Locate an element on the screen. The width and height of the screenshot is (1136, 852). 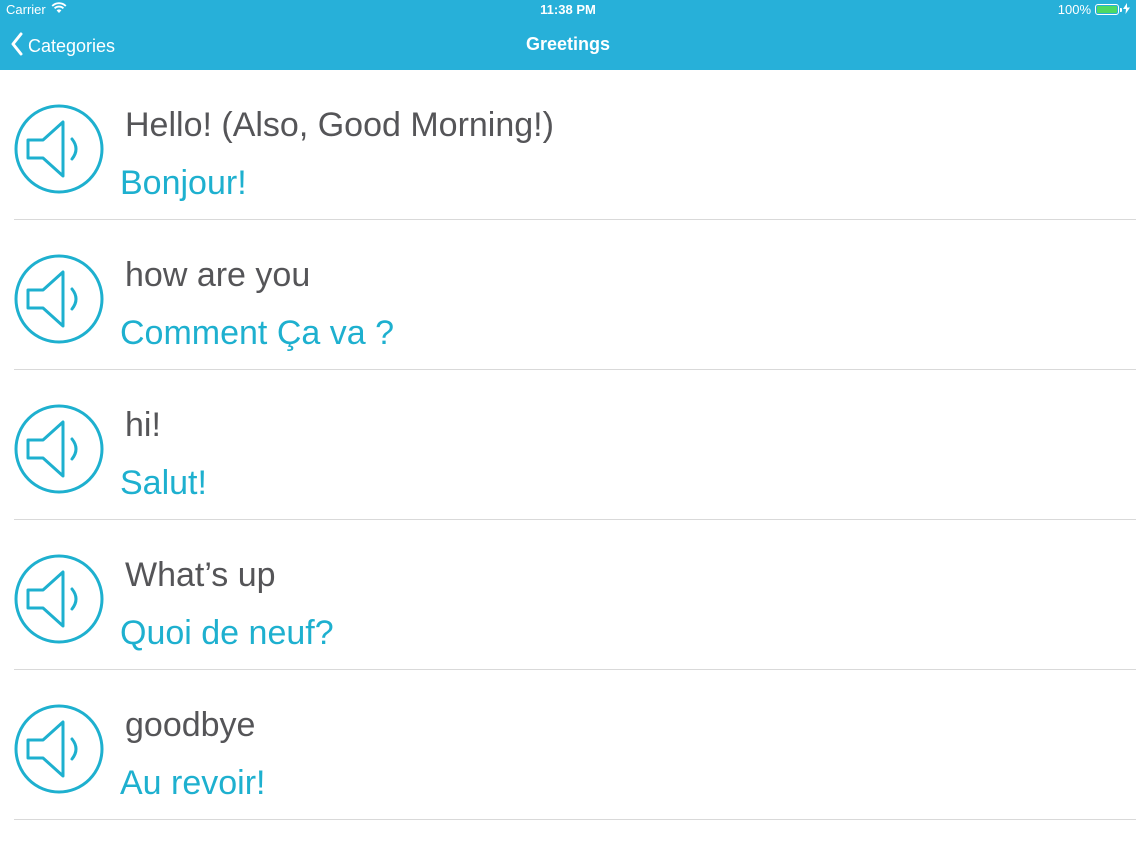
page-title: Greetings is located at coordinates (568, 44).